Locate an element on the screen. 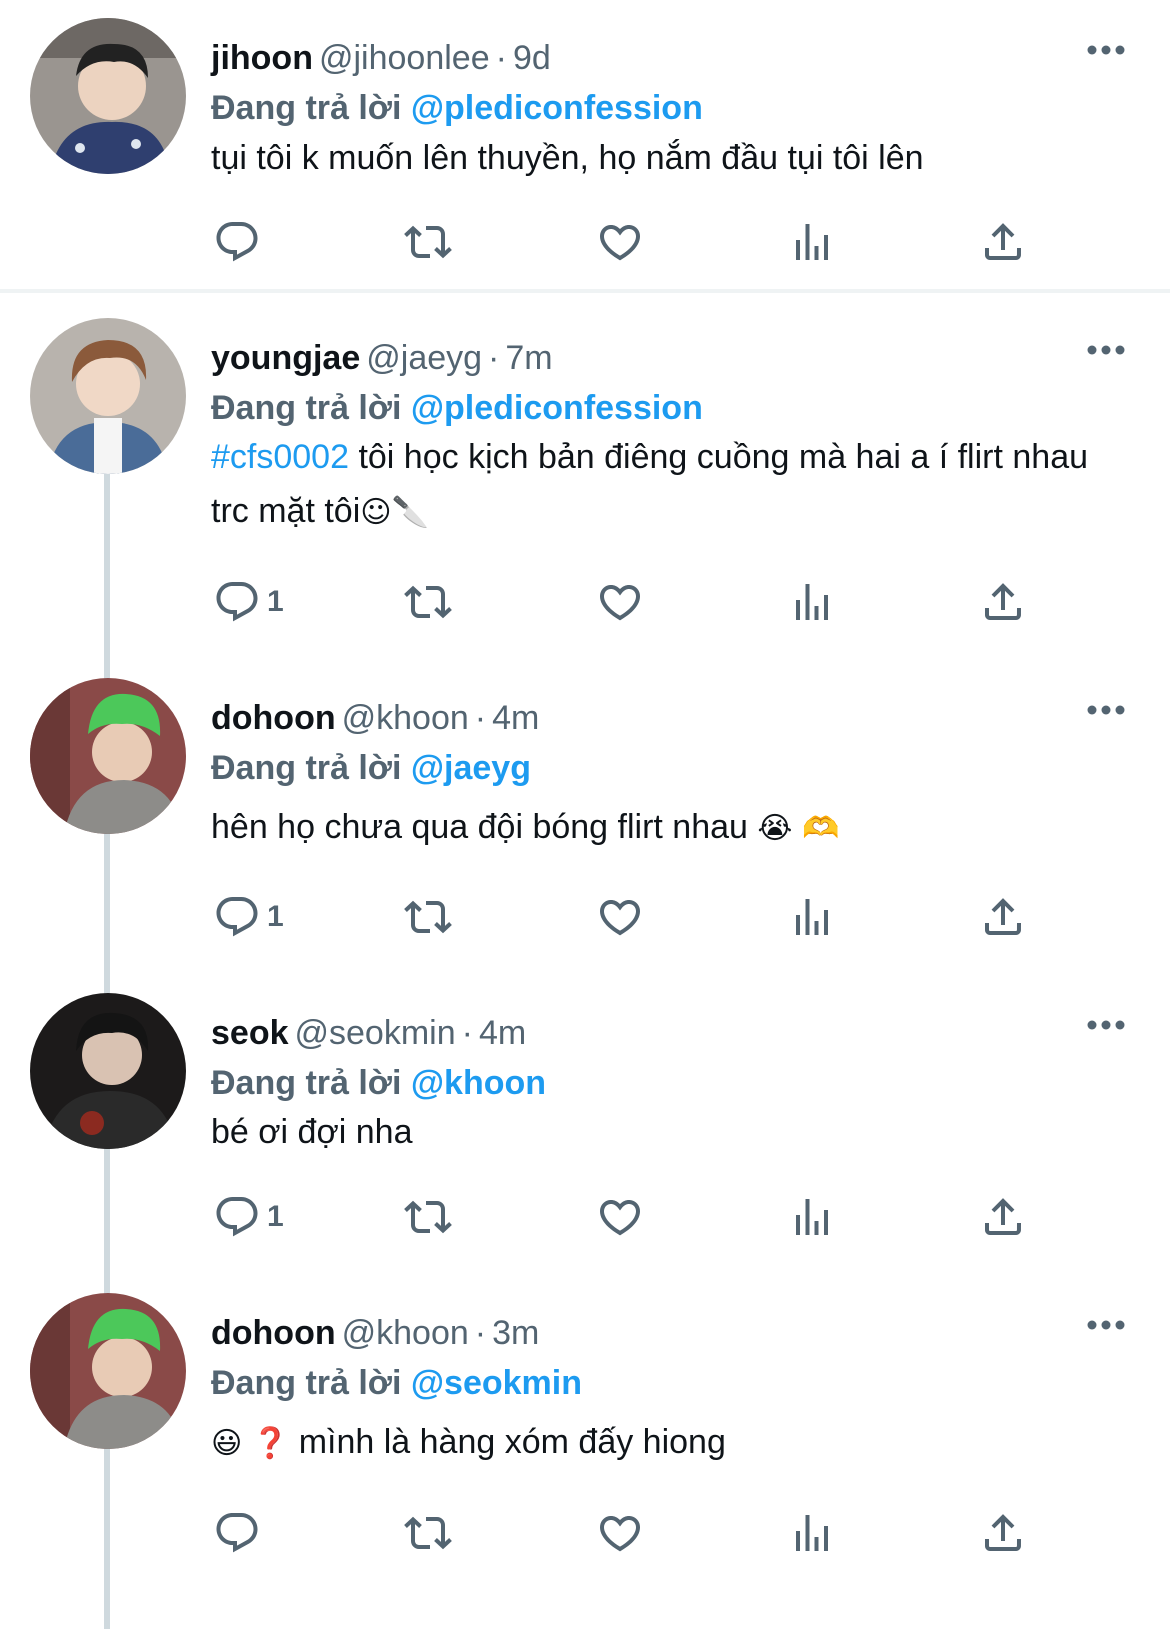 The image size is (1170, 1629). replying-to: Đang trả lời @seokmin is located at coordinates (396, 1383).